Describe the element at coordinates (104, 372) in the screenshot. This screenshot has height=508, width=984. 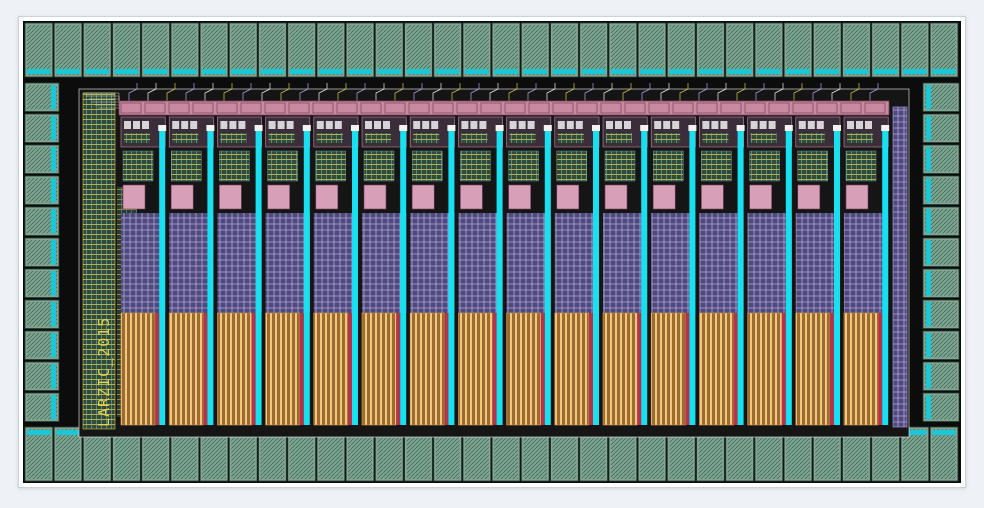
I see `chip-label: LARZIC_2015` at that location.